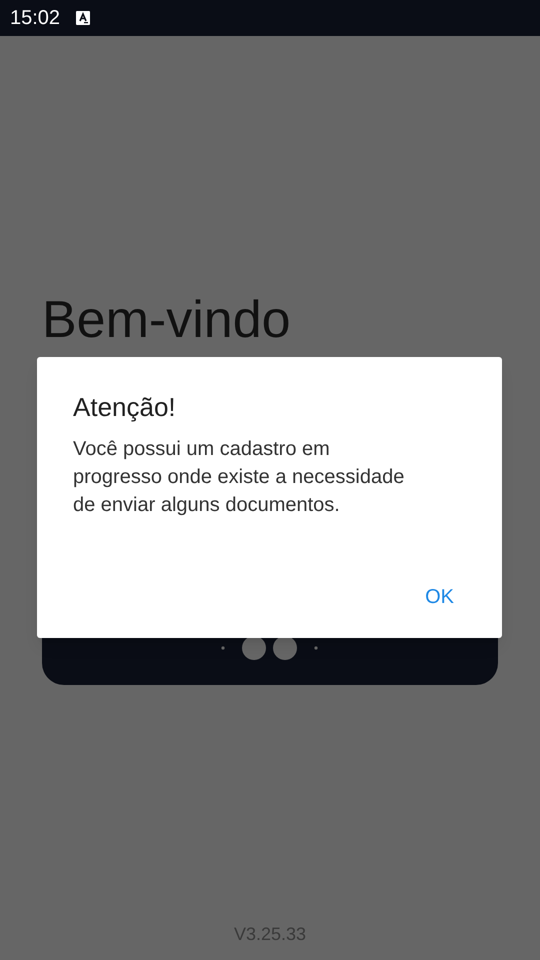 This screenshot has height=960, width=540. What do you see at coordinates (167, 320) in the screenshot?
I see `welcome-heading: Bem-vindo` at bounding box center [167, 320].